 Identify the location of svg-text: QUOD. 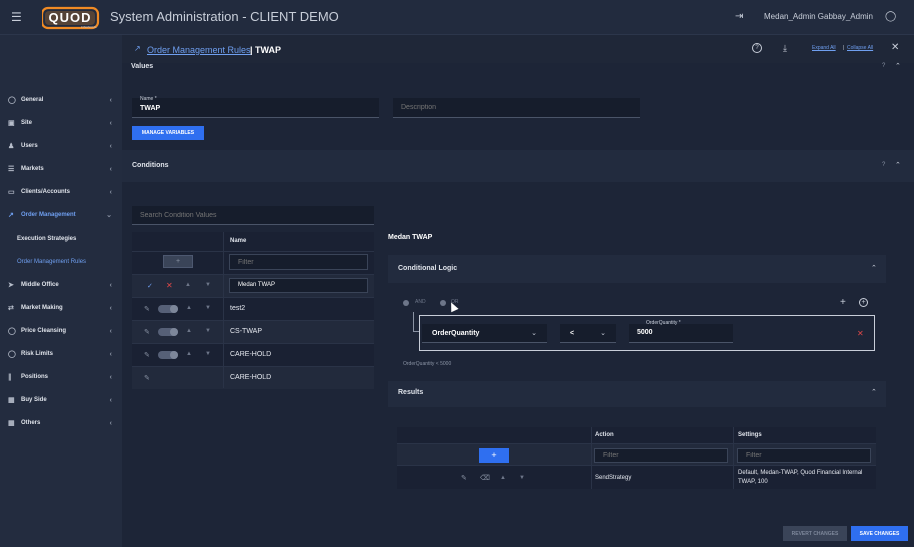
(70, 17).